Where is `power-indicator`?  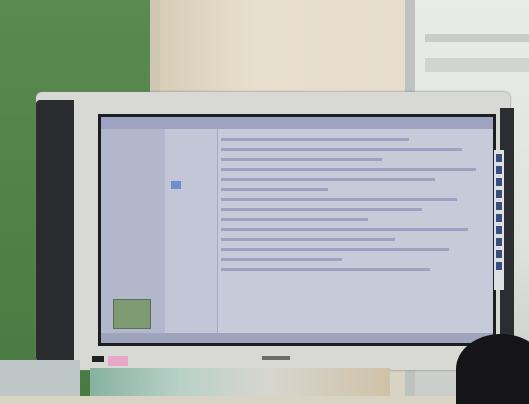
power-indicator is located at coordinates (98, 359).